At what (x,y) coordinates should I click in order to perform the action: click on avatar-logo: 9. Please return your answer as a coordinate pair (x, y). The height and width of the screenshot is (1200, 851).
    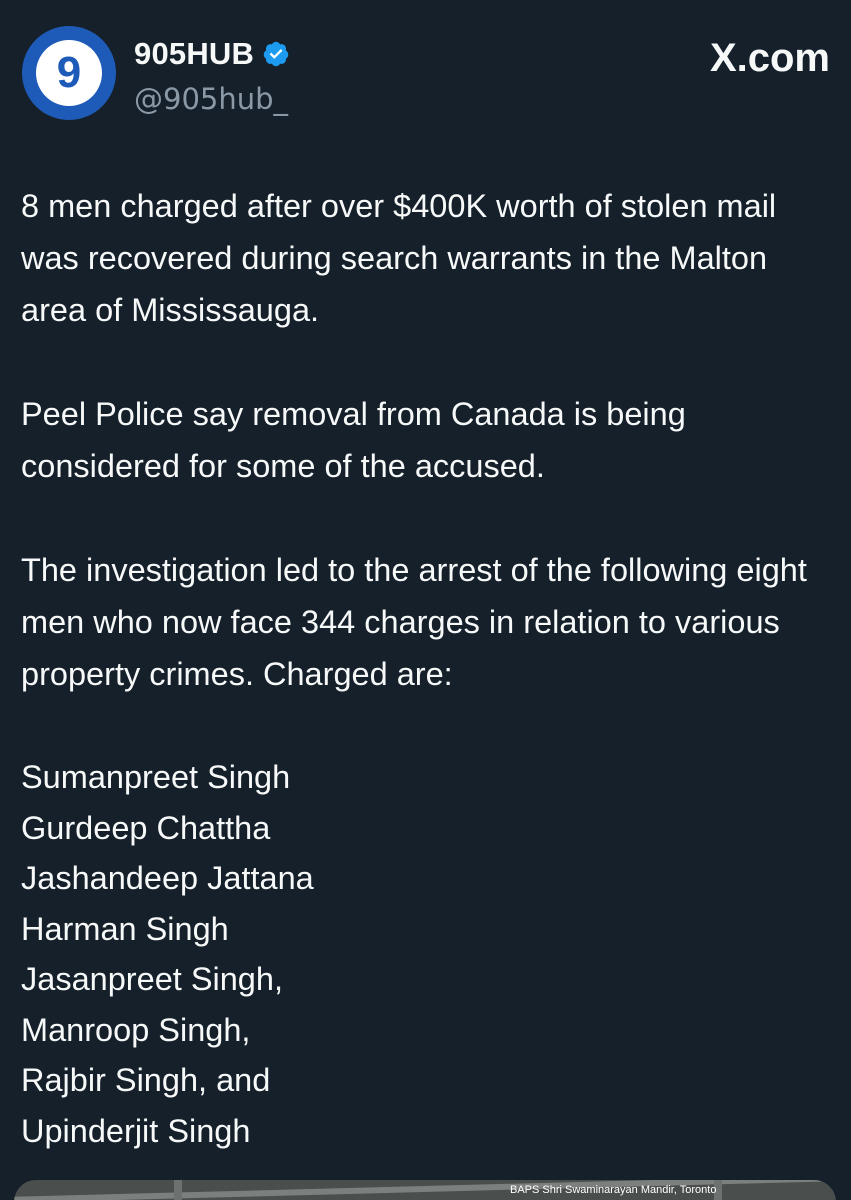
    Looking at the image, I should click on (69, 73).